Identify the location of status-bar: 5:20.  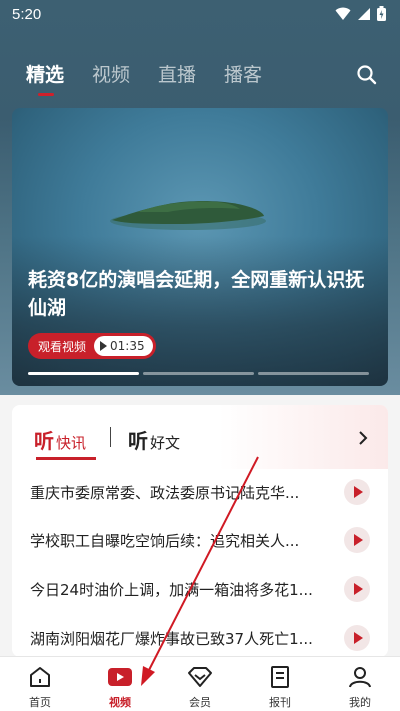
(200, 15).